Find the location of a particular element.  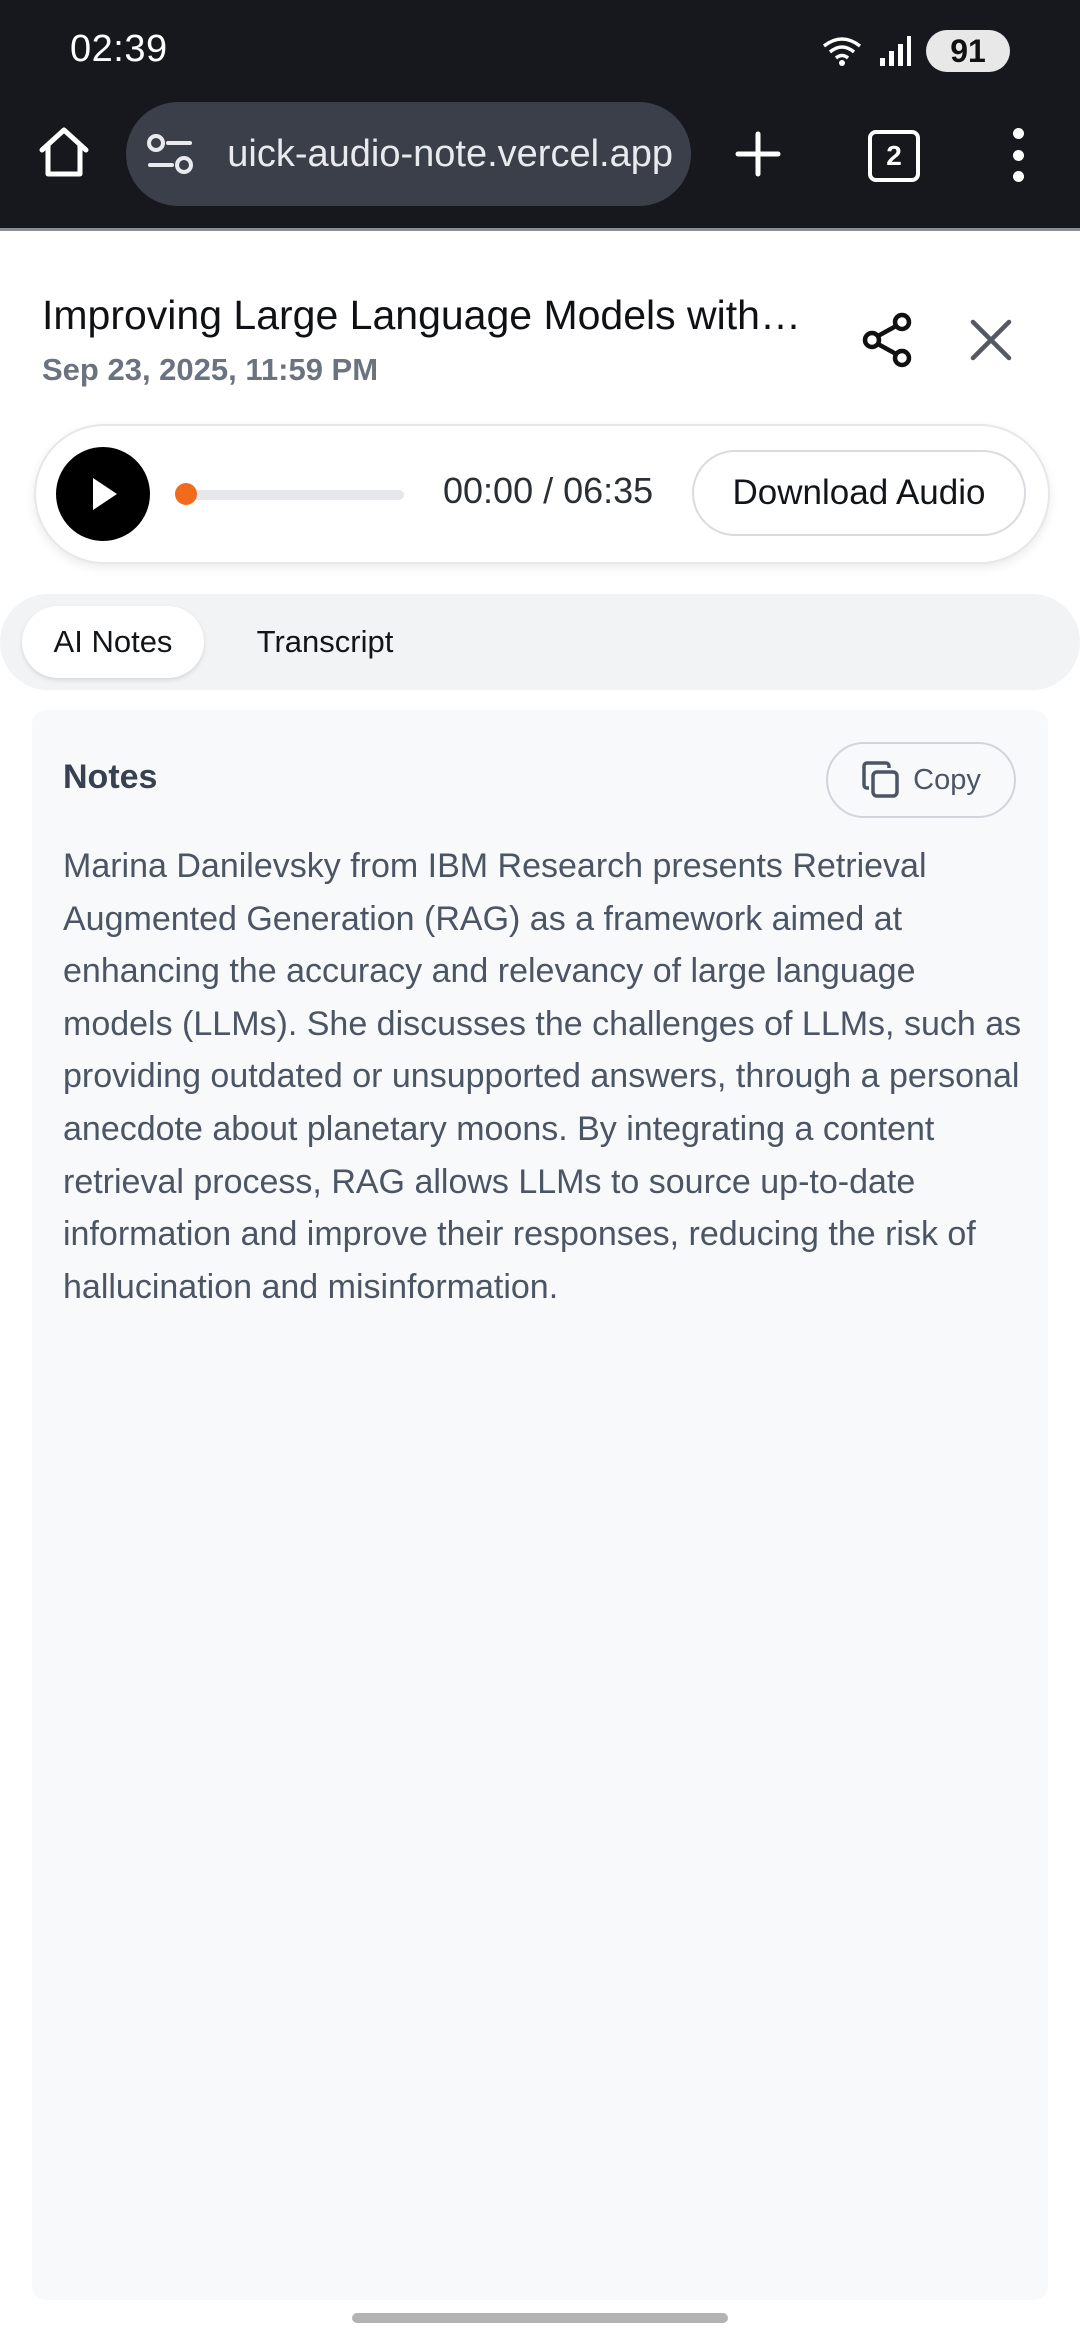

url-text: uick-audio-note.vercel.app is located at coordinates (450, 153).